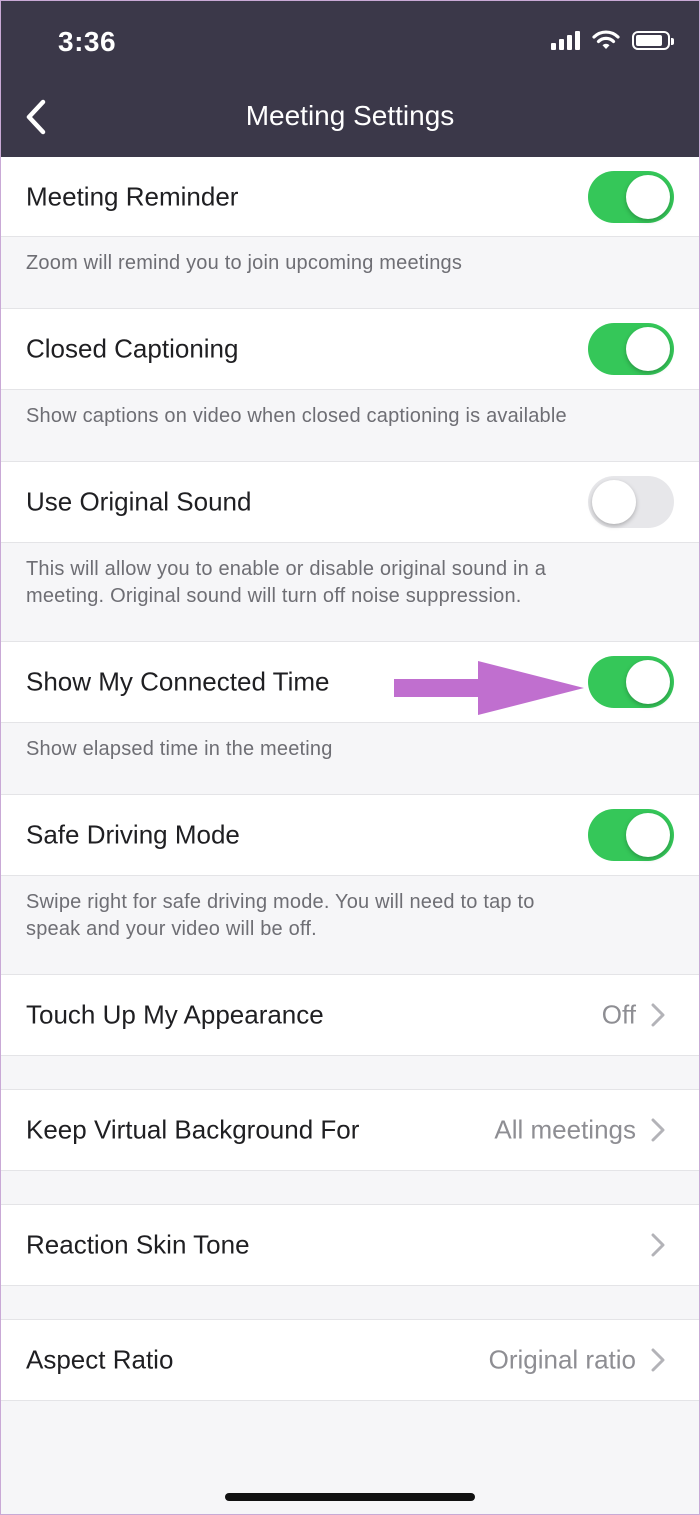 The width and height of the screenshot is (700, 1515). What do you see at coordinates (653, 40) in the screenshot?
I see `battery-icon` at bounding box center [653, 40].